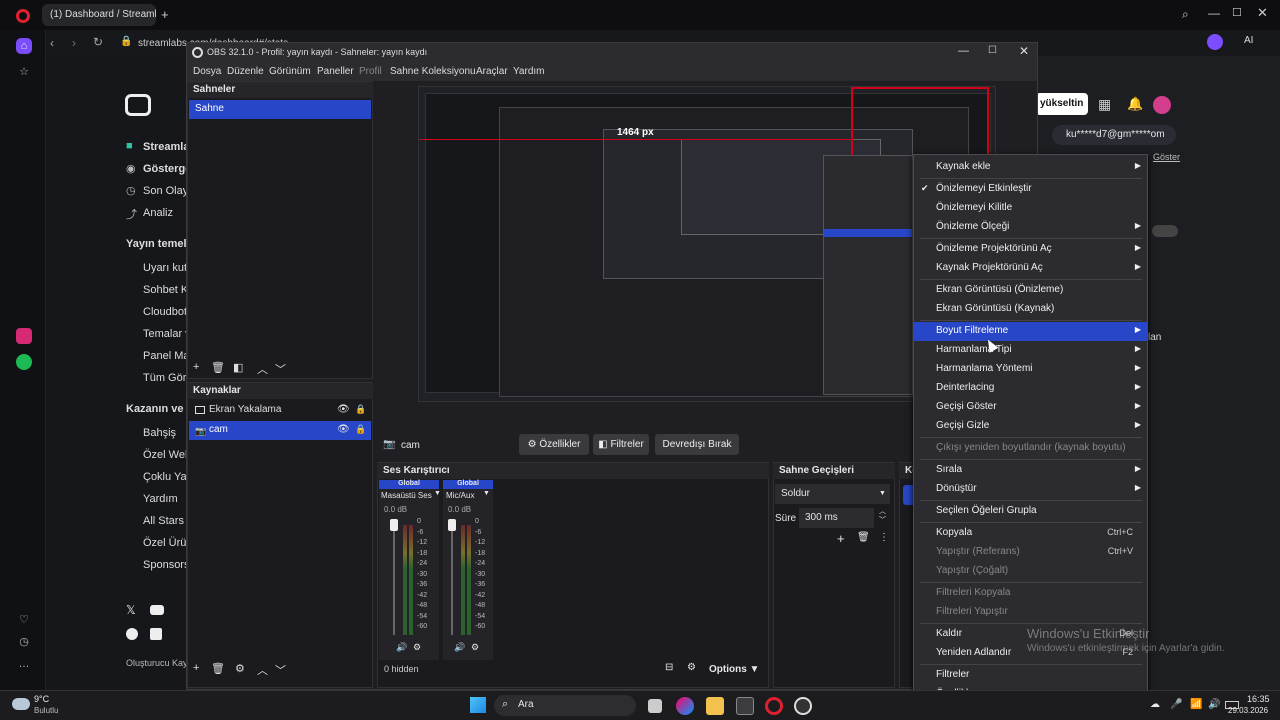 The image size is (1280, 720). I want to click on context-menu-item: Kopyala Ctrl+C, so click(1030, 533).